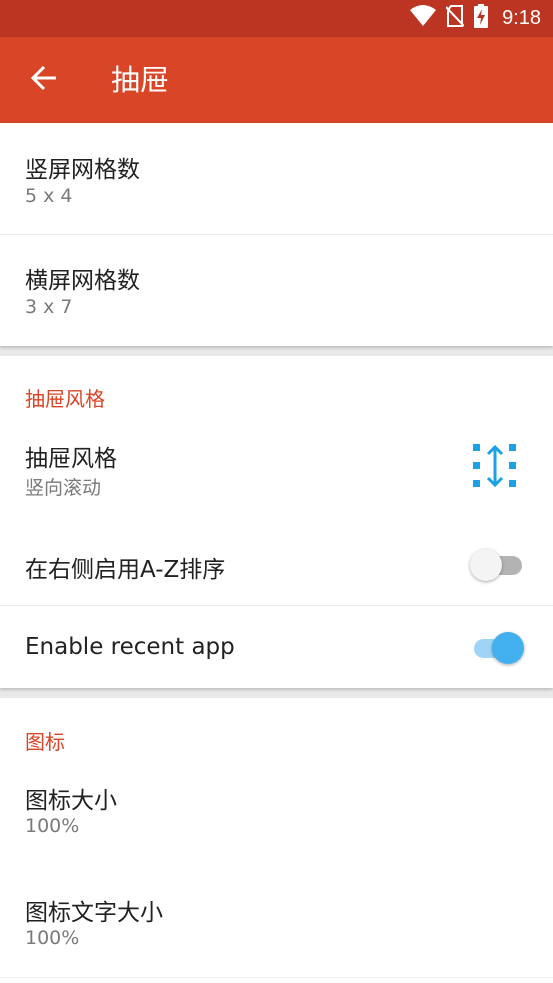 The height and width of the screenshot is (983, 553). I want to click on az-sort-switch, so click(498, 565).